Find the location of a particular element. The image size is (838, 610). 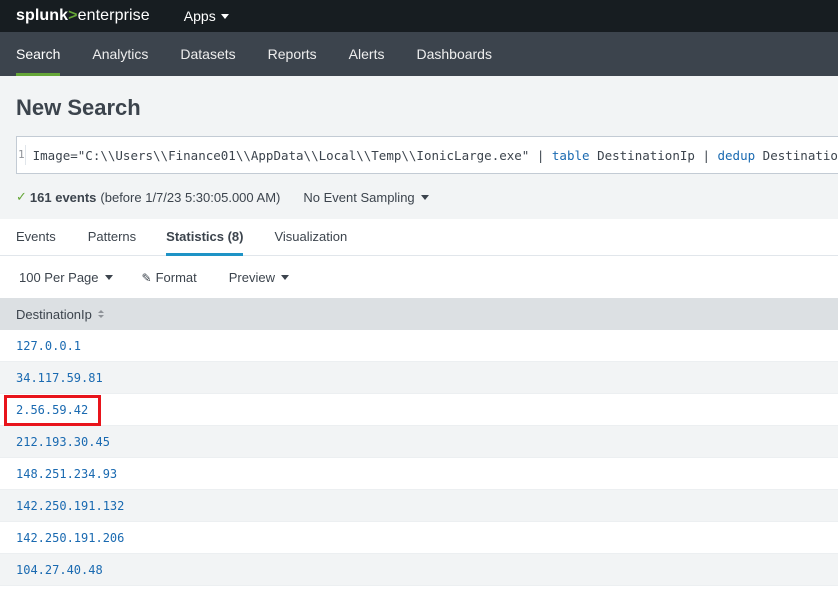

nav-alerts: Alerts is located at coordinates (367, 54).